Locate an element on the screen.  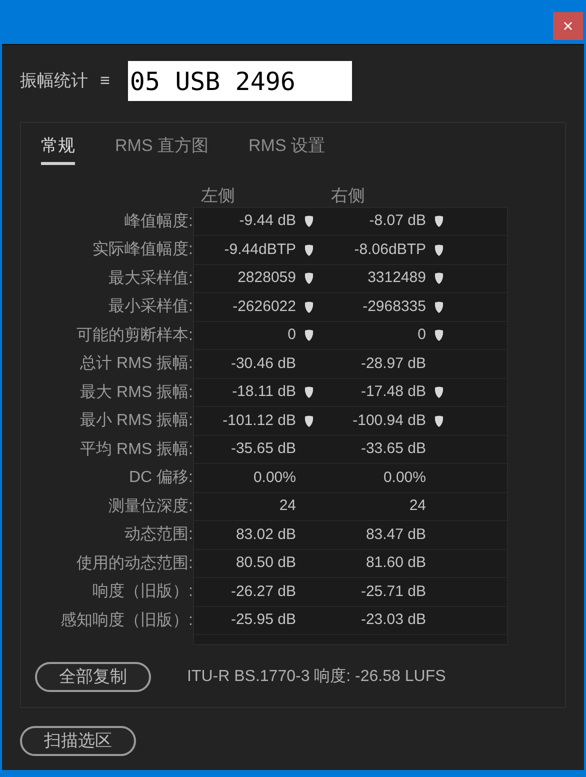
value-cell-text: -23.03 dB is located at coordinates (393, 620).